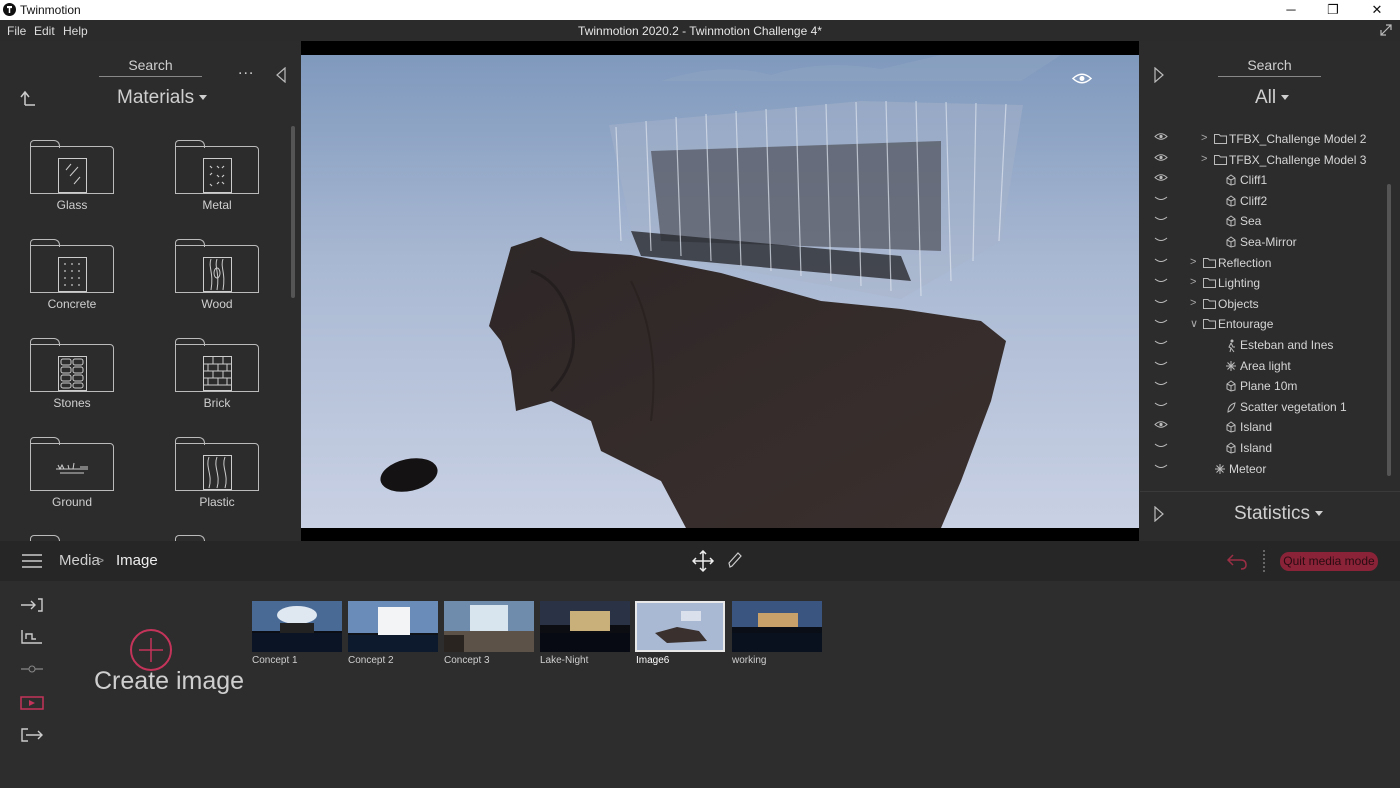 The width and height of the screenshot is (1400, 788). Describe the element at coordinates (72, 275) in the screenshot. I see `material-folder-concrete: Concrete` at that location.